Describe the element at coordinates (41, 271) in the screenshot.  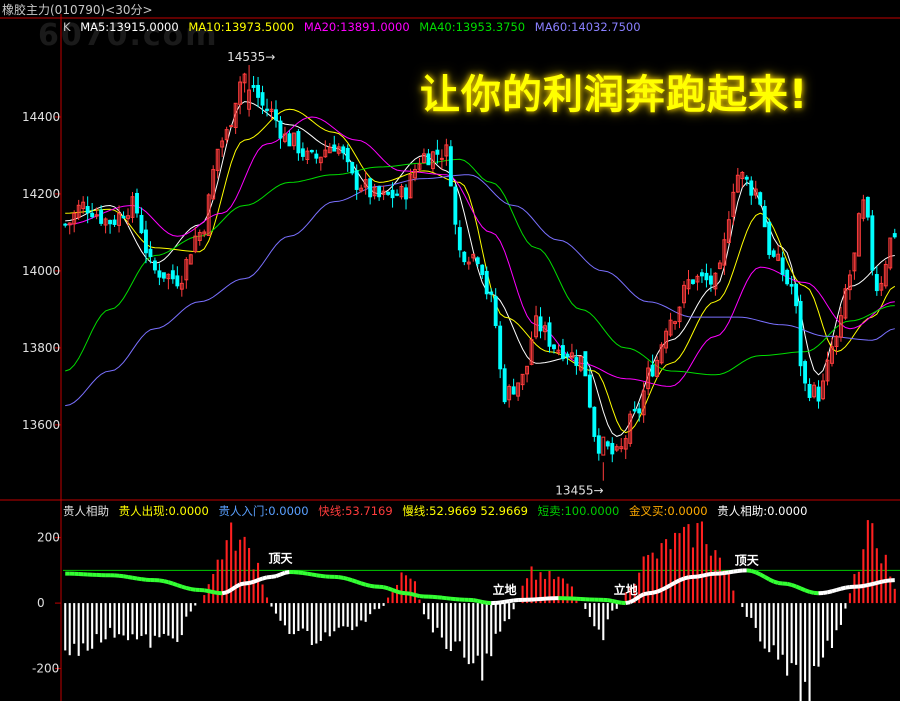
I see `y-tick-label: 14000` at that location.